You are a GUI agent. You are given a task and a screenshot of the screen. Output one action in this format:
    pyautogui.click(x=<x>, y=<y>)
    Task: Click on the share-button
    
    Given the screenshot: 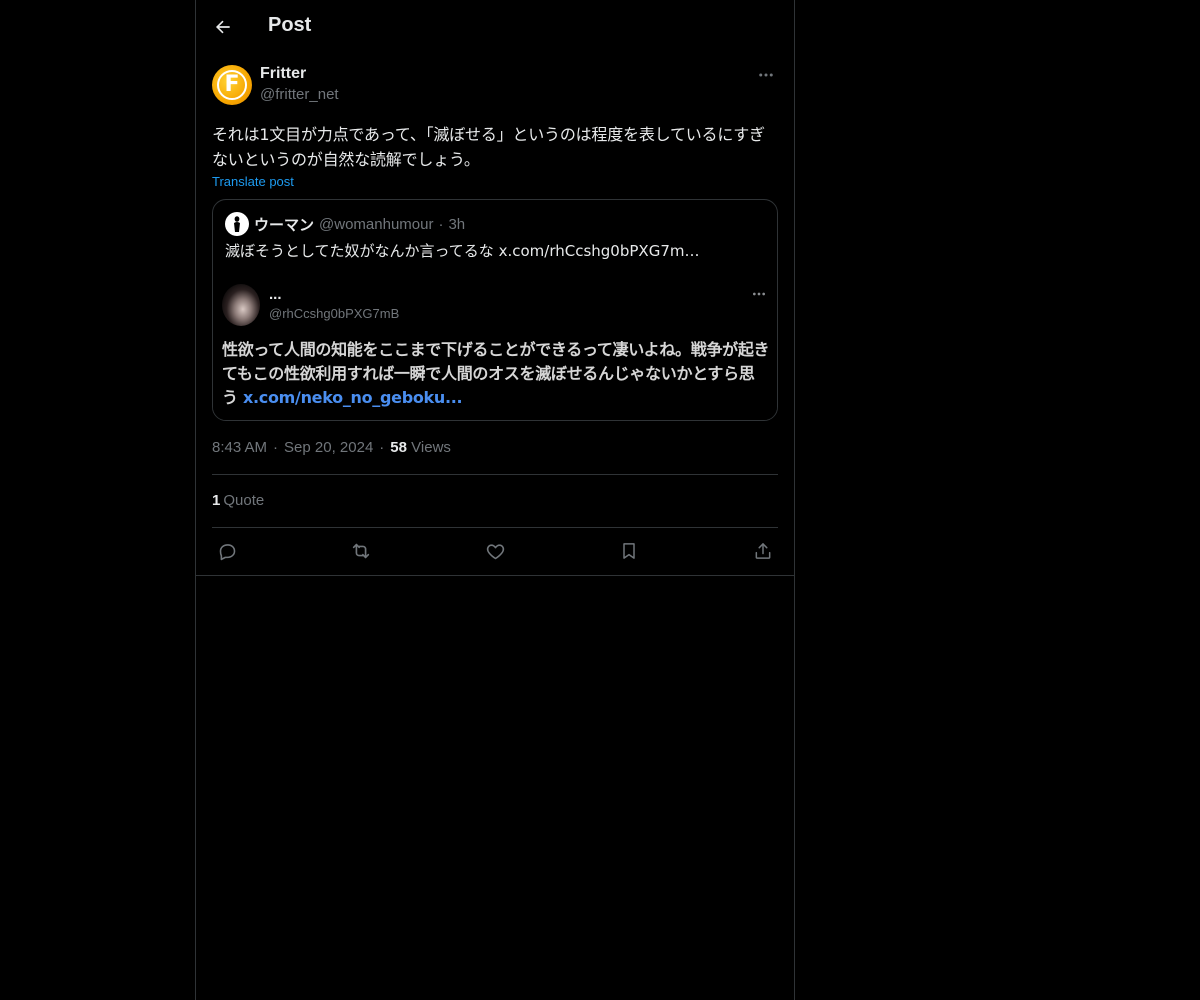 What is the action you would take?
    pyautogui.click(x=763, y=551)
    